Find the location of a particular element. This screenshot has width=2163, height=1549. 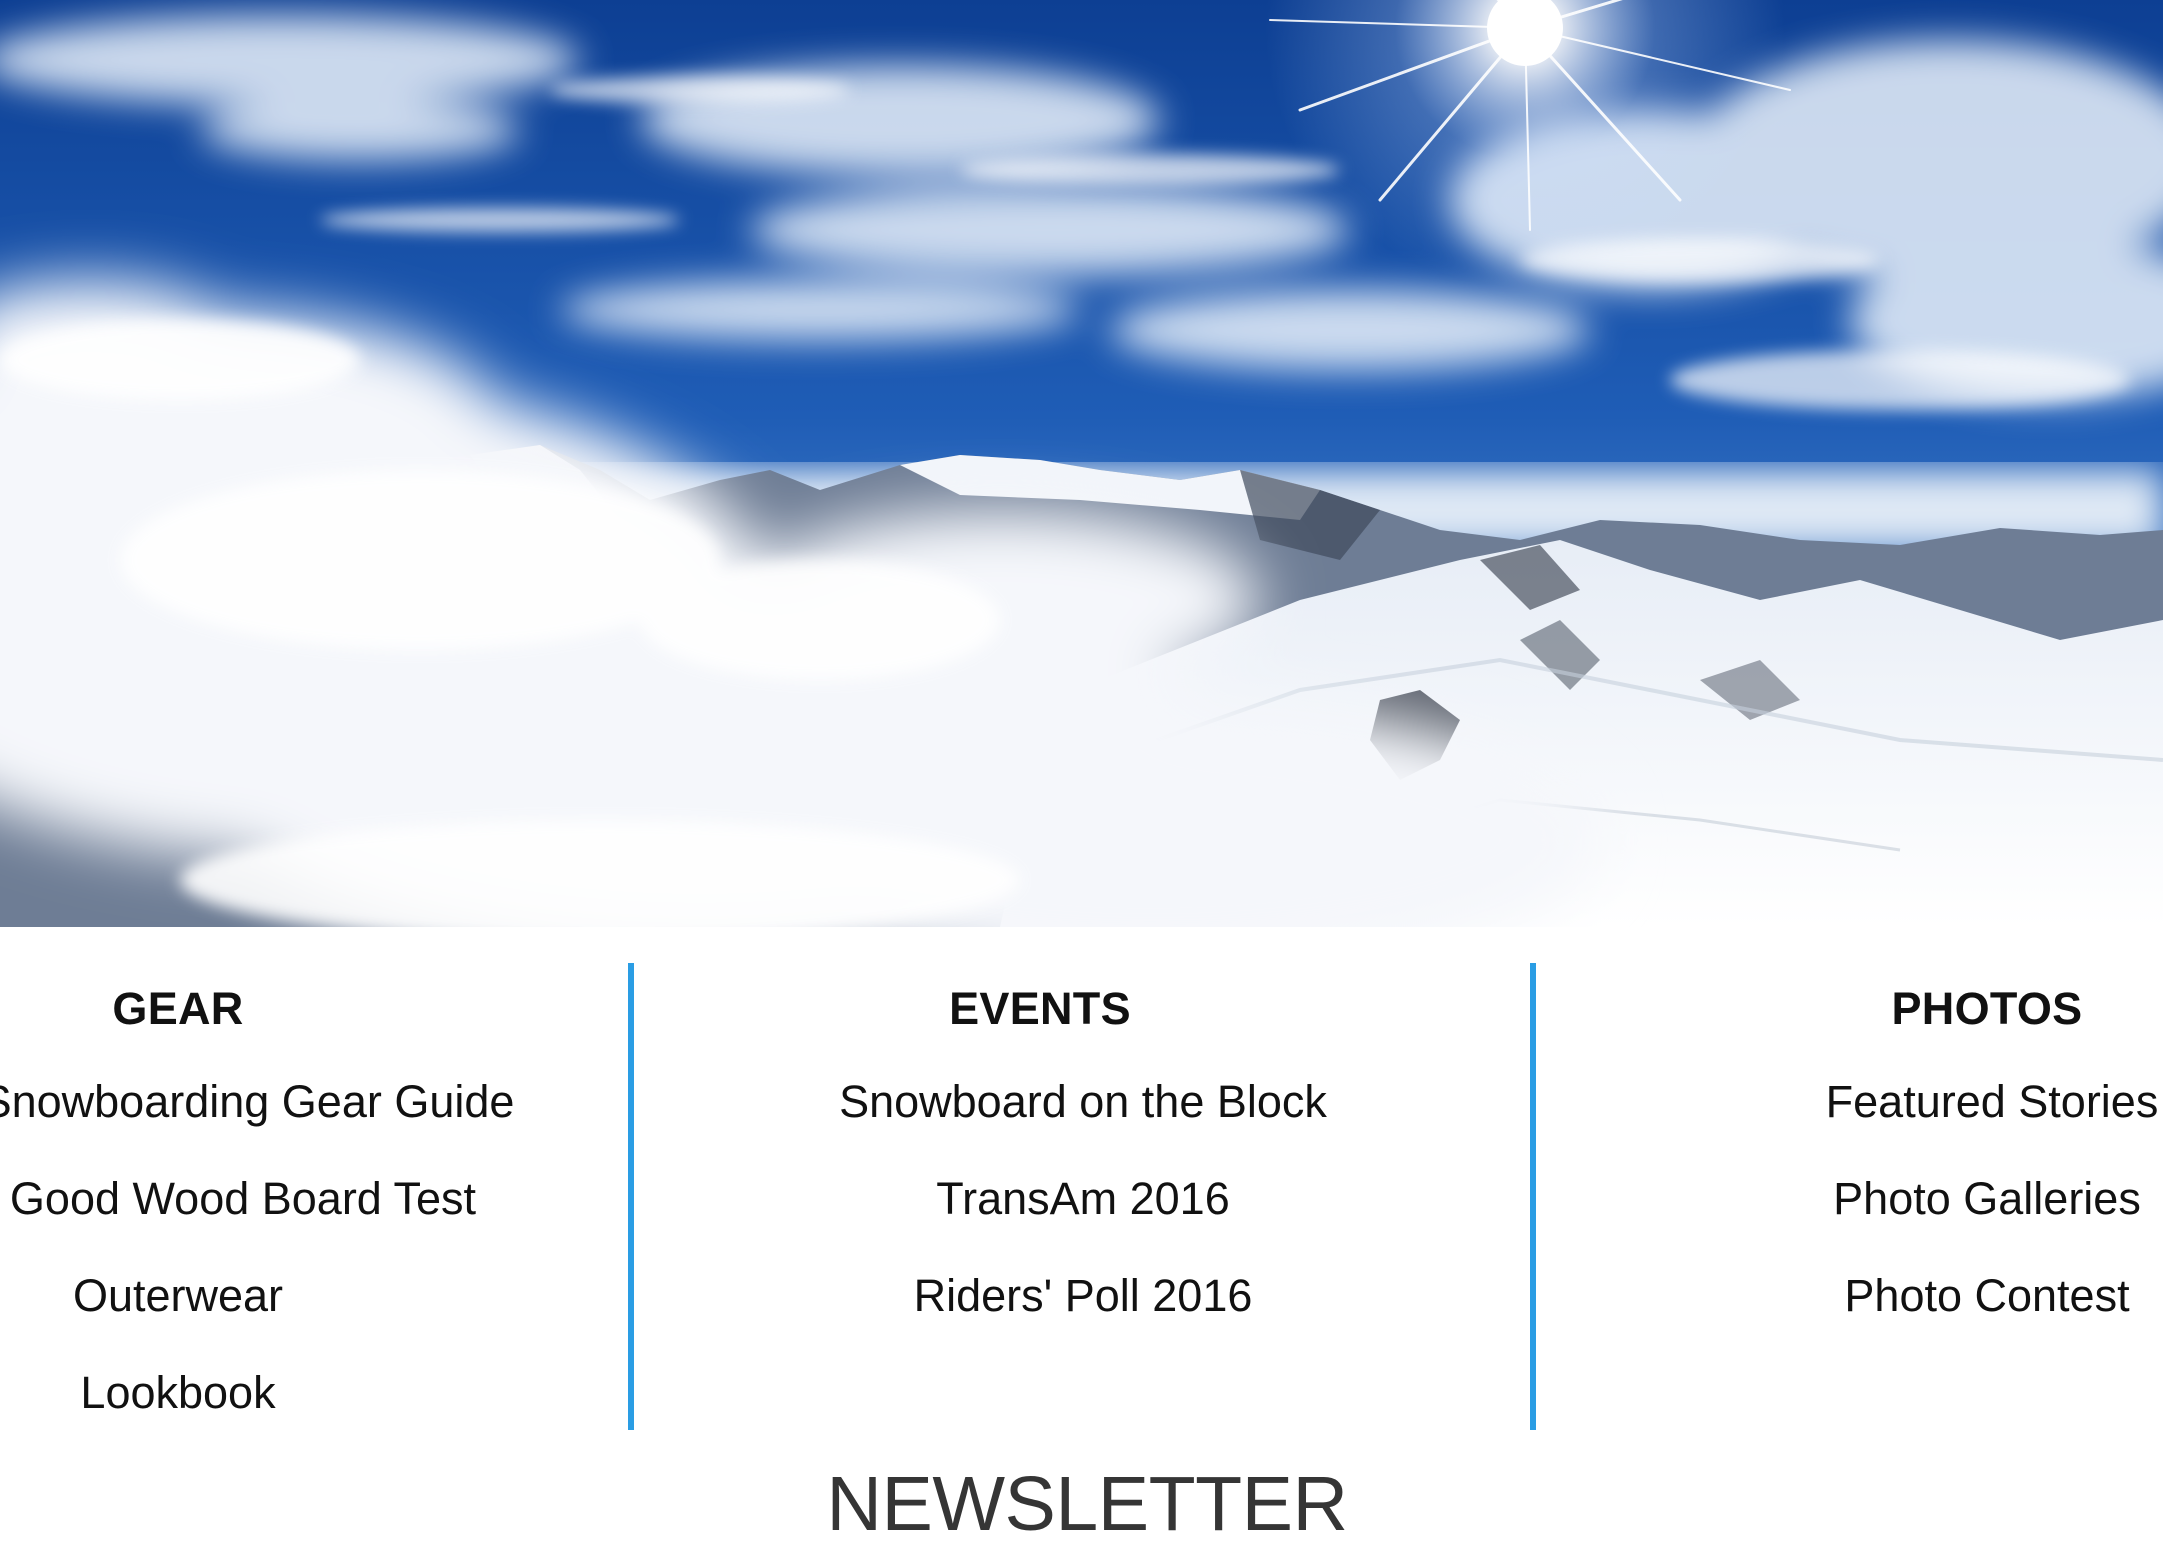

photos-link-photo-contest: Photo Contest is located at coordinates (1986, 1296).